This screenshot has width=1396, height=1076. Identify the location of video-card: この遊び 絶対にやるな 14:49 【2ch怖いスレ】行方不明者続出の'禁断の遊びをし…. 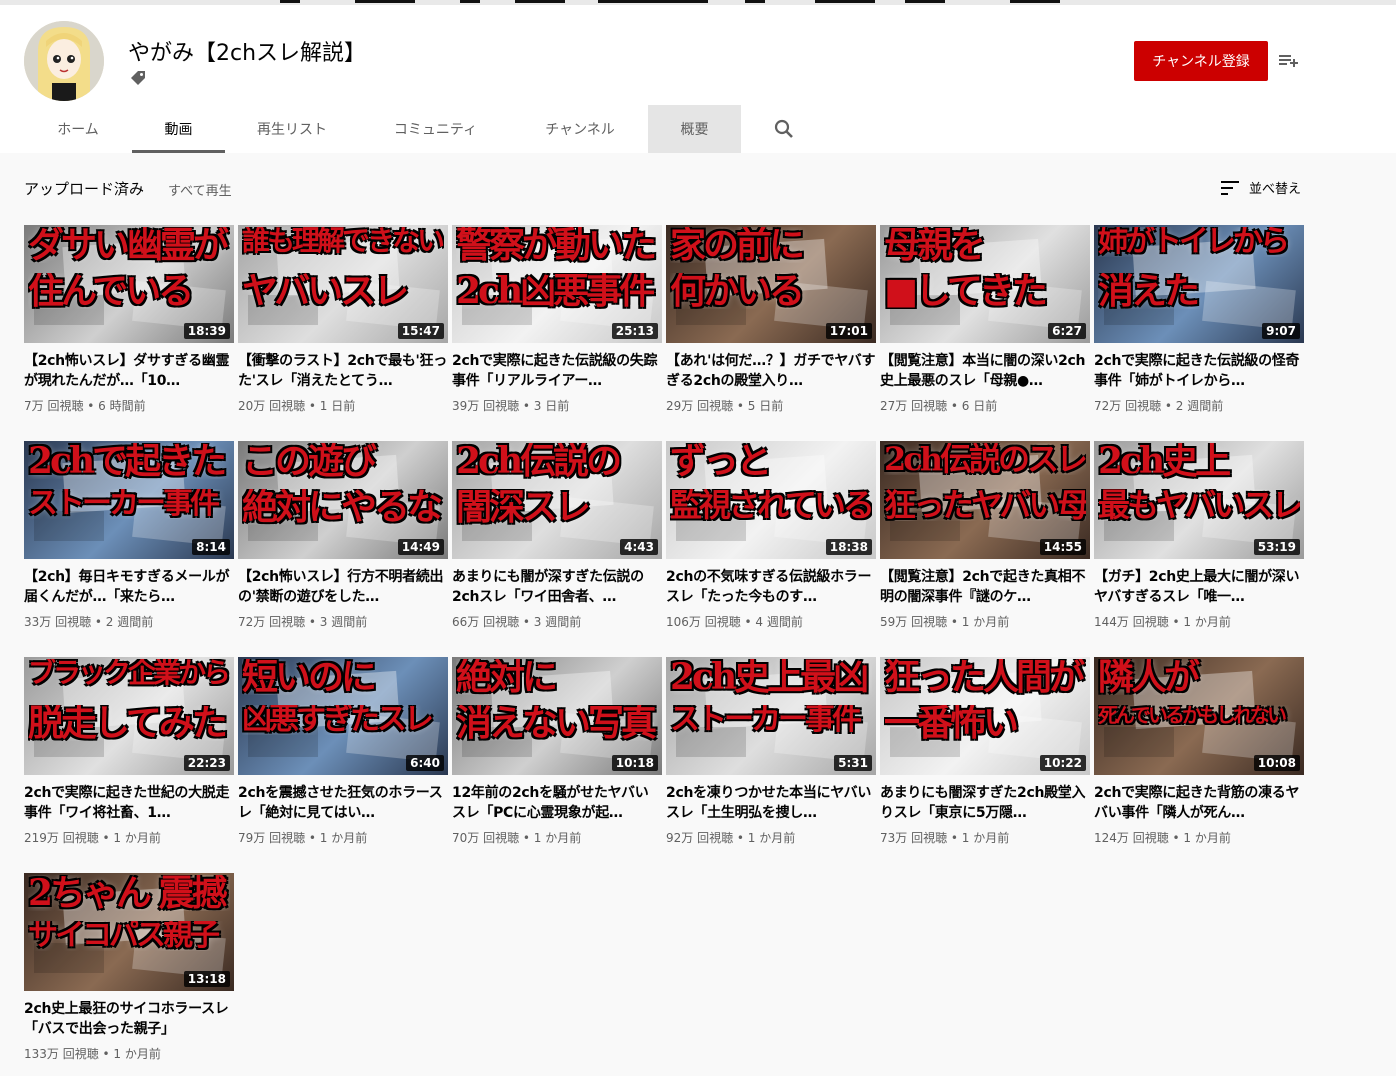
(343, 535).